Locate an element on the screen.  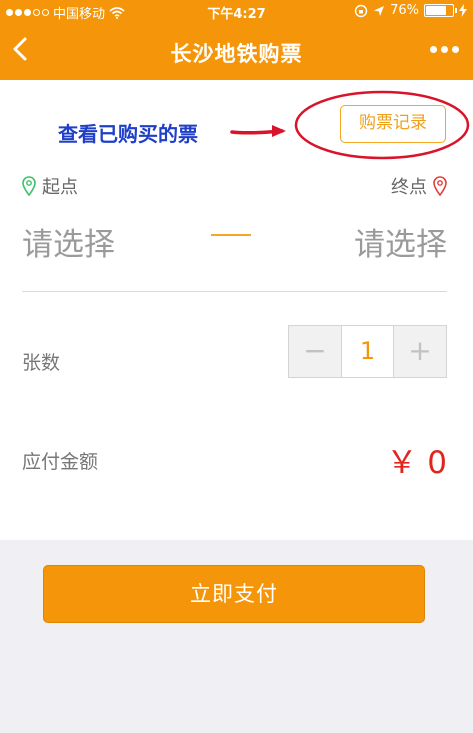
navigation-bar: 长沙地铁购票 is located at coordinates (236, 51).